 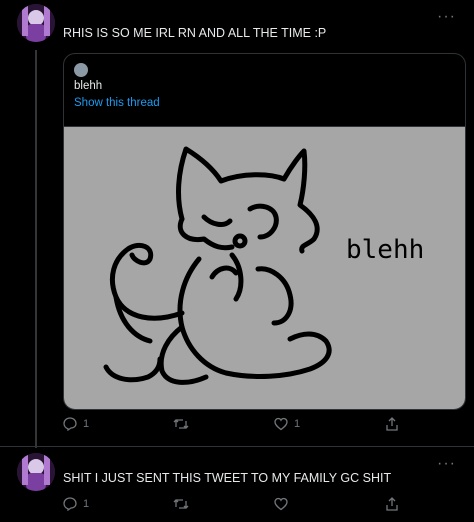 I want to click on like-button, so click(x=284, y=504).